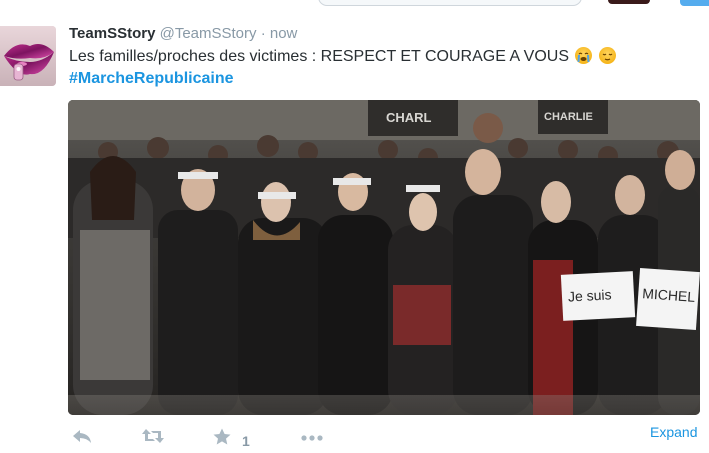  Describe the element at coordinates (388, 440) in the screenshot. I see `tweet-actions: 1` at that location.